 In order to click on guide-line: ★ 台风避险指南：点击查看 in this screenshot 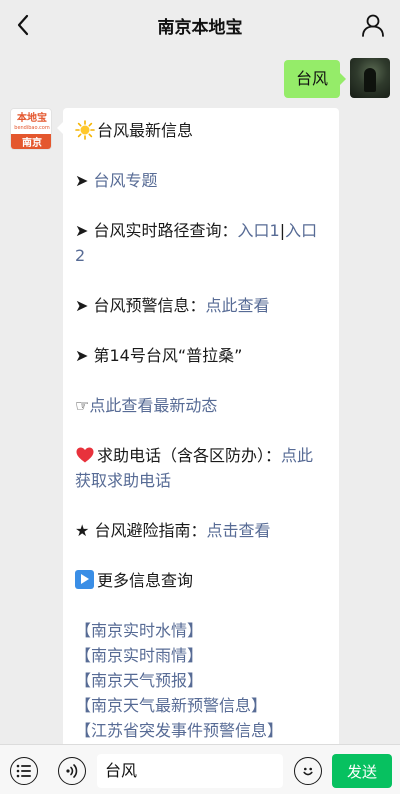, I will do `click(201, 530)`.